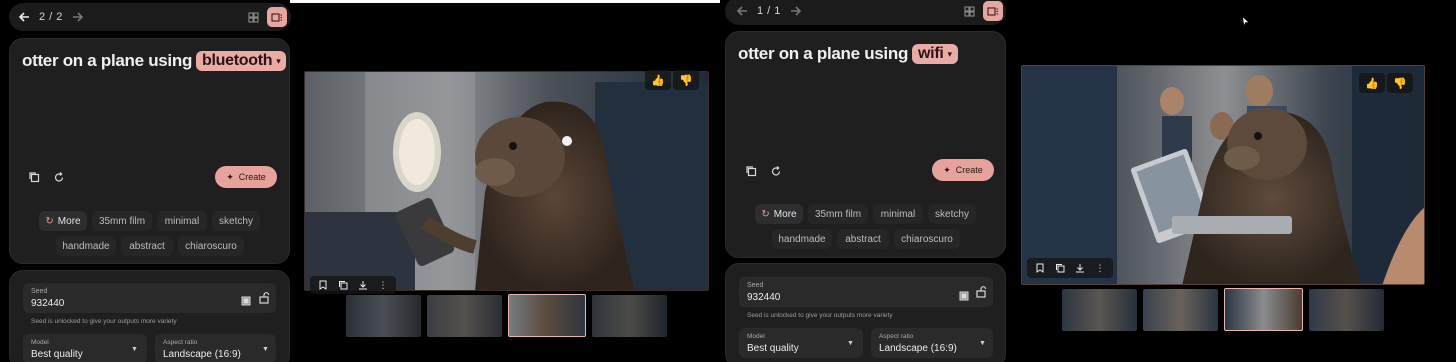 This screenshot has height=362, width=1456. I want to click on pager-label: 1 / 1, so click(769, 11).